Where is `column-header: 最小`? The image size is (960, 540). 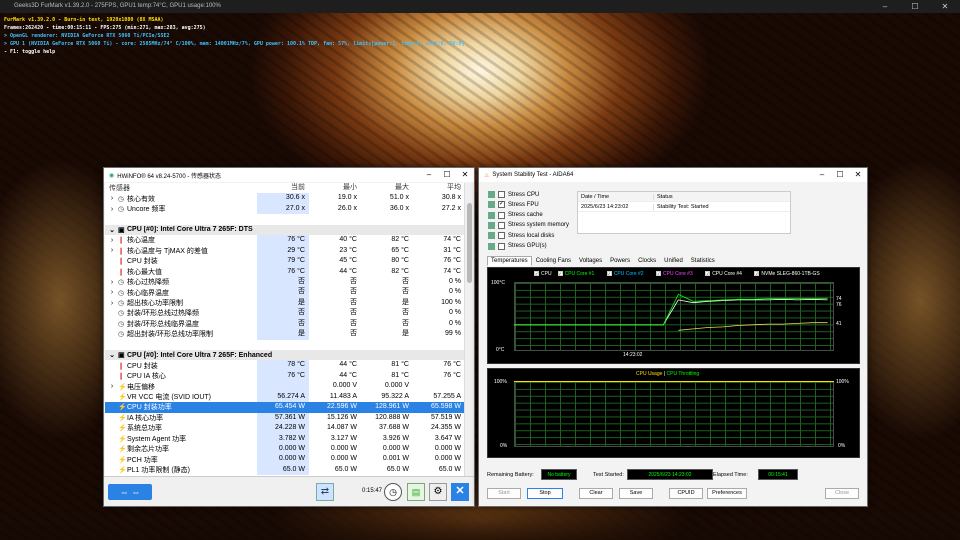 column-header: 最小 is located at coordinates (335, 188).